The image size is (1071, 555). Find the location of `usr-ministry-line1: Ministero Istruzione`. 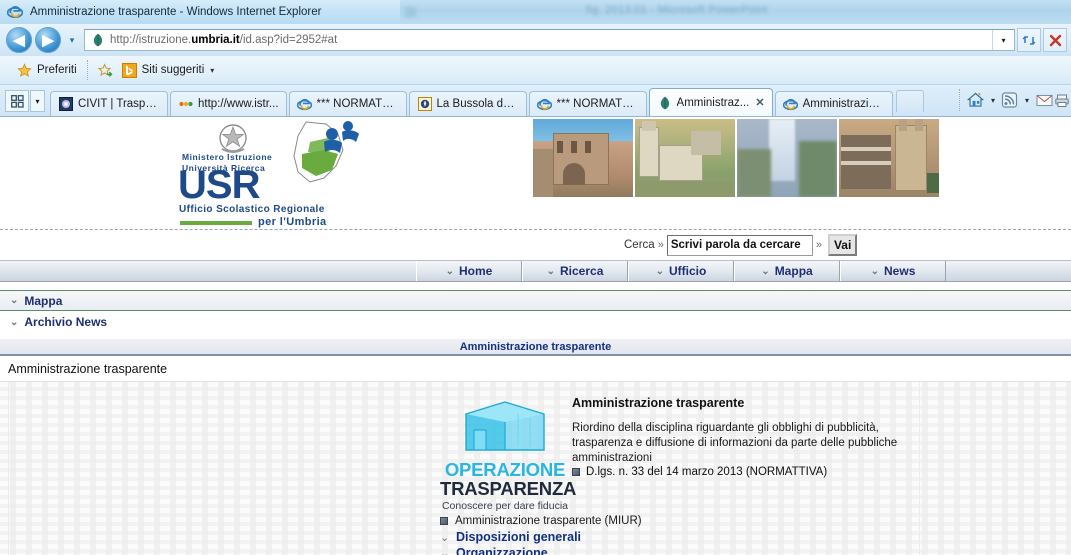

usr-ministry-line1: Ministero Istruzione is located at coordinates (227, 157).